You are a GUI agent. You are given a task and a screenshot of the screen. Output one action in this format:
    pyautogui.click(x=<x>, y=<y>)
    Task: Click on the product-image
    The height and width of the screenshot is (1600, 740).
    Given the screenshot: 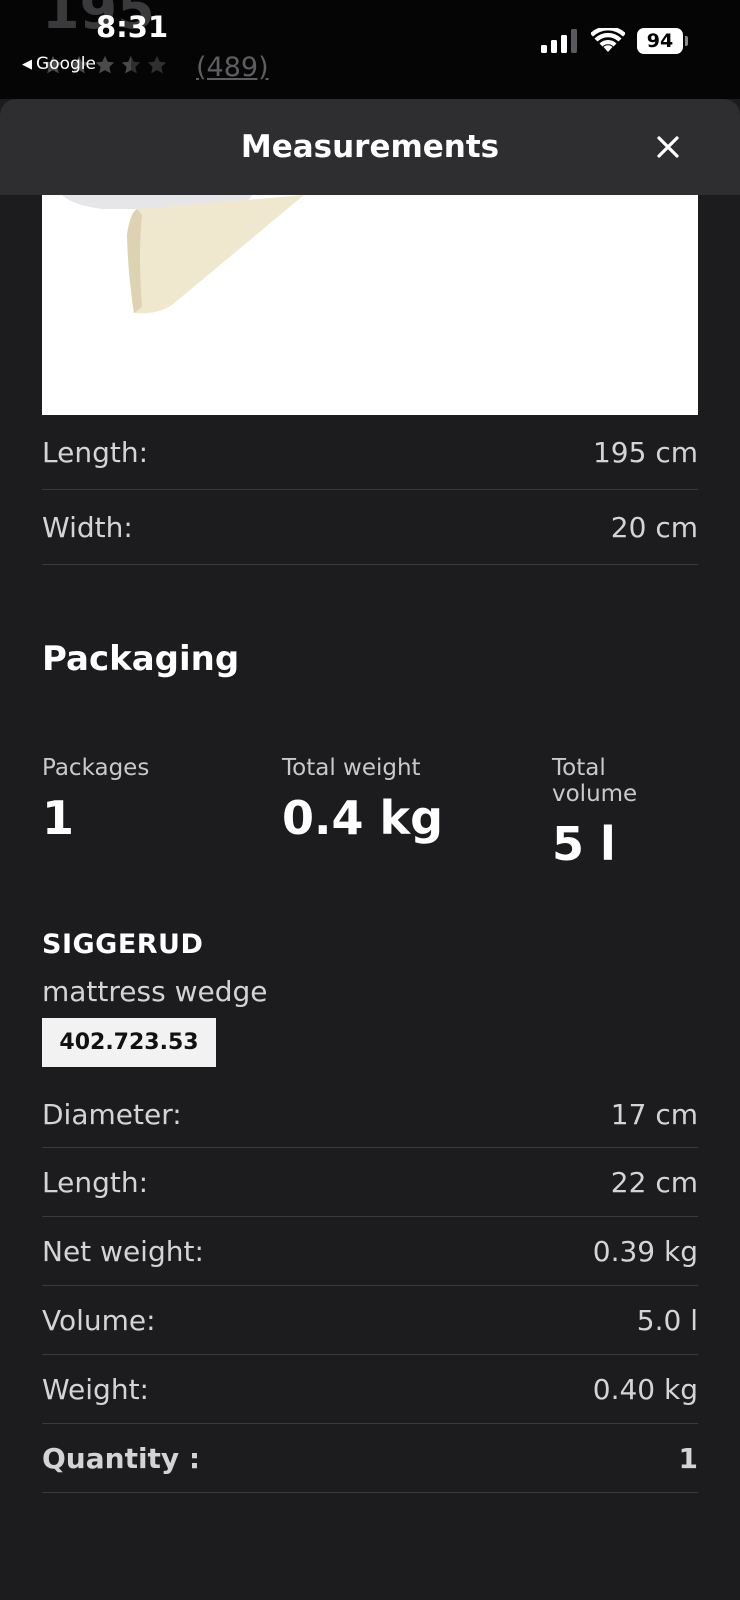 What is the action you would take?
    pyautogui.click(x=370, y=305)
    